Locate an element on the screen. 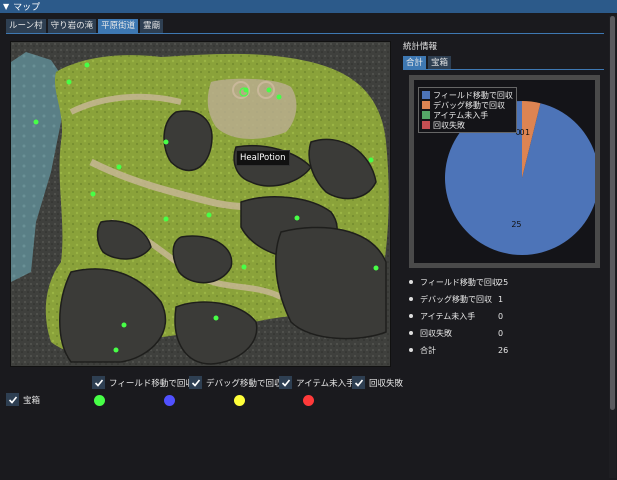 The image size is (617, 480). checkbox-item-missing is located at coordinates (285, 382).